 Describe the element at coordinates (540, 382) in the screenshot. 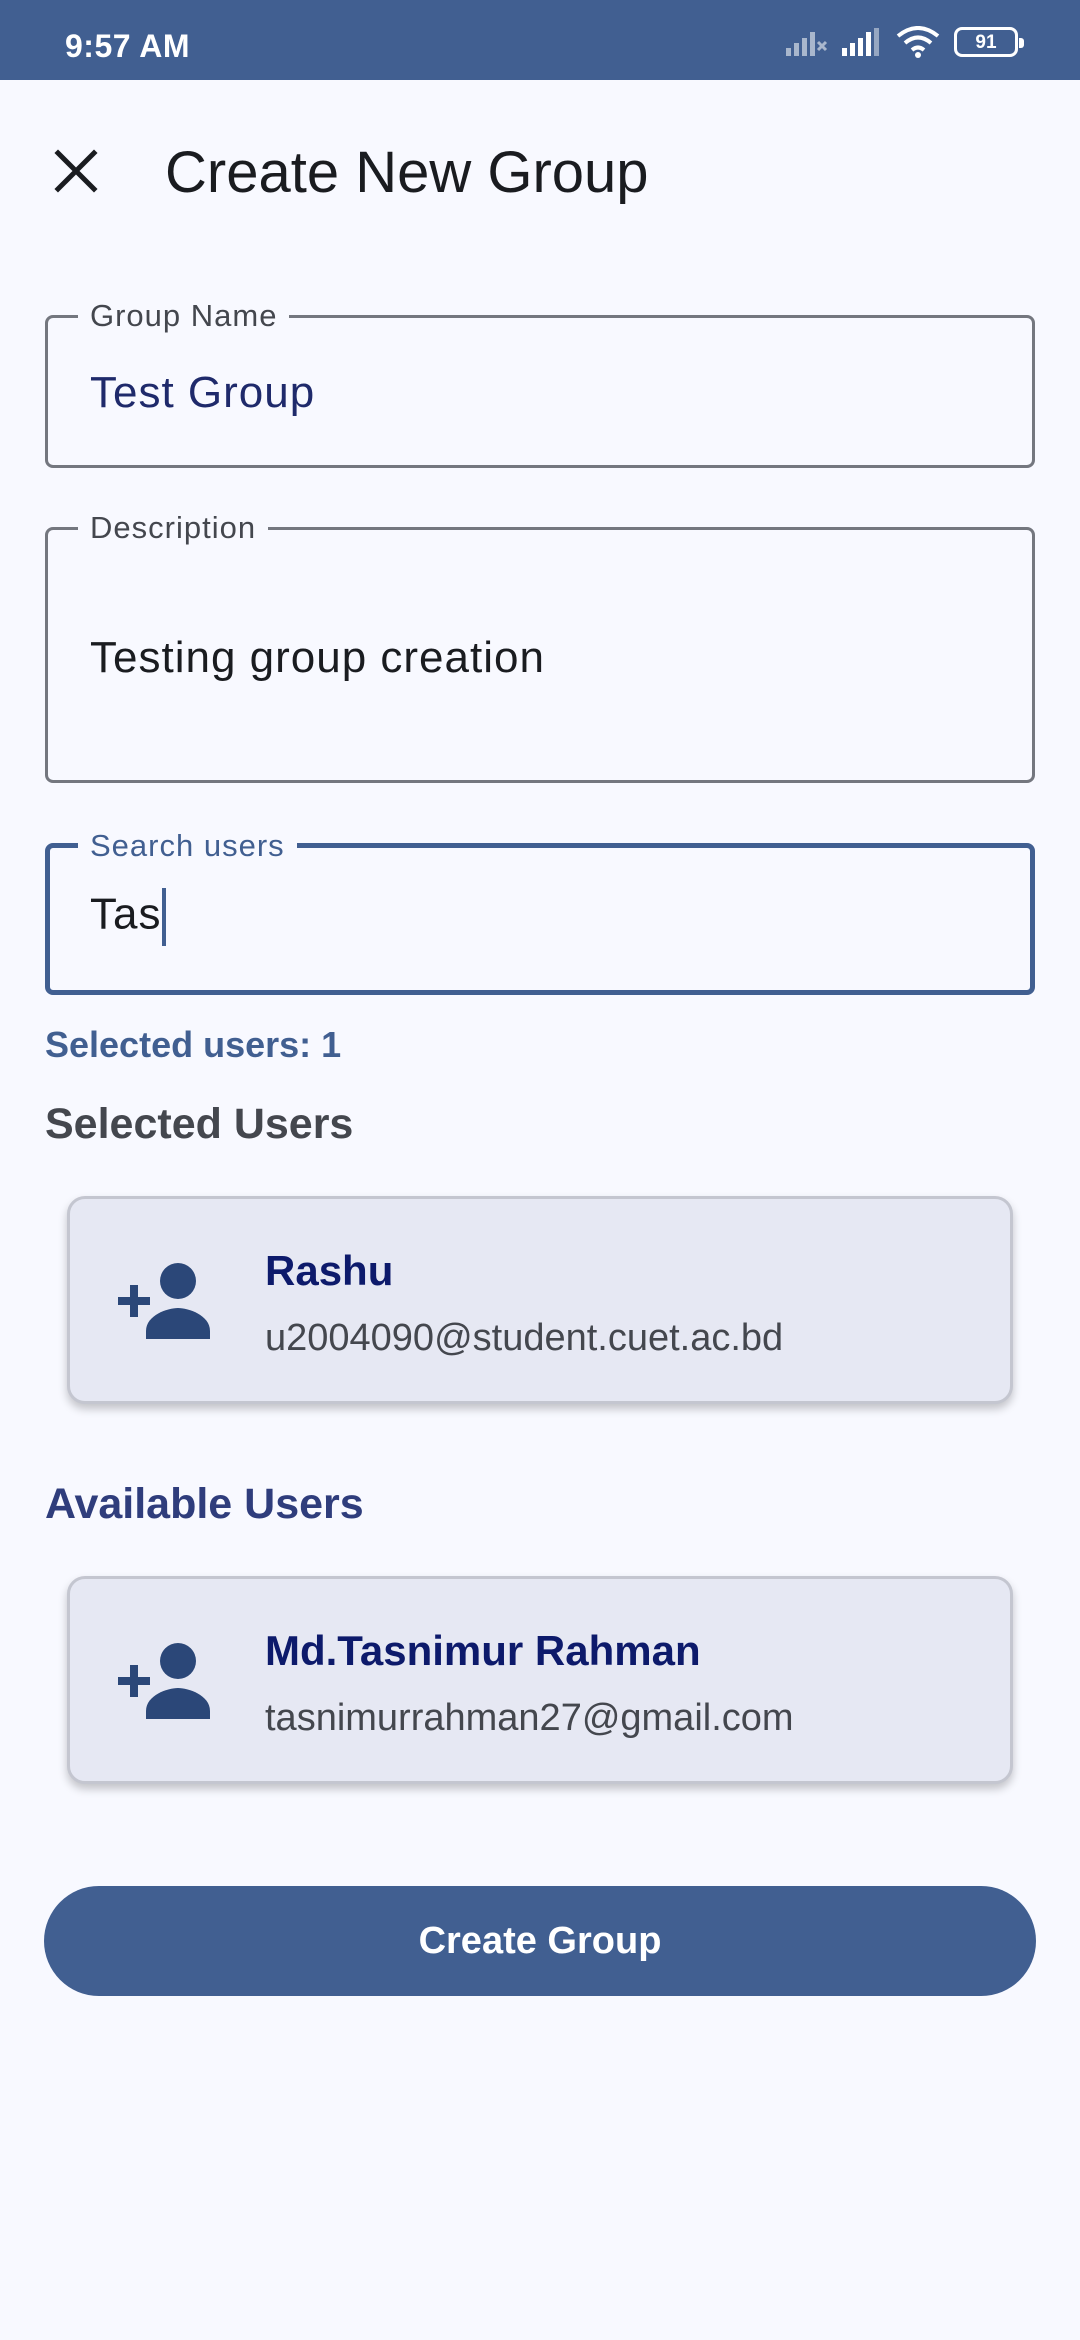

I see `group-name-field: Group Name Test Group` at that location.